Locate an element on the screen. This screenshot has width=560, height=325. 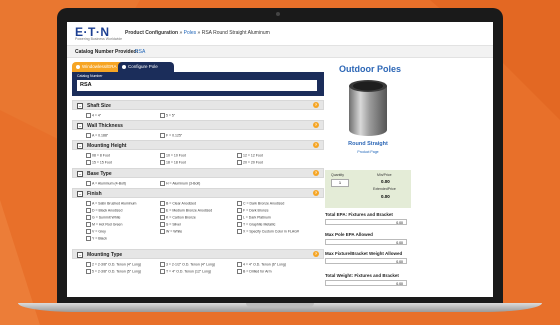
option-item: A = Aluminum (4-Bolt) is located at coordinates (106, 183).